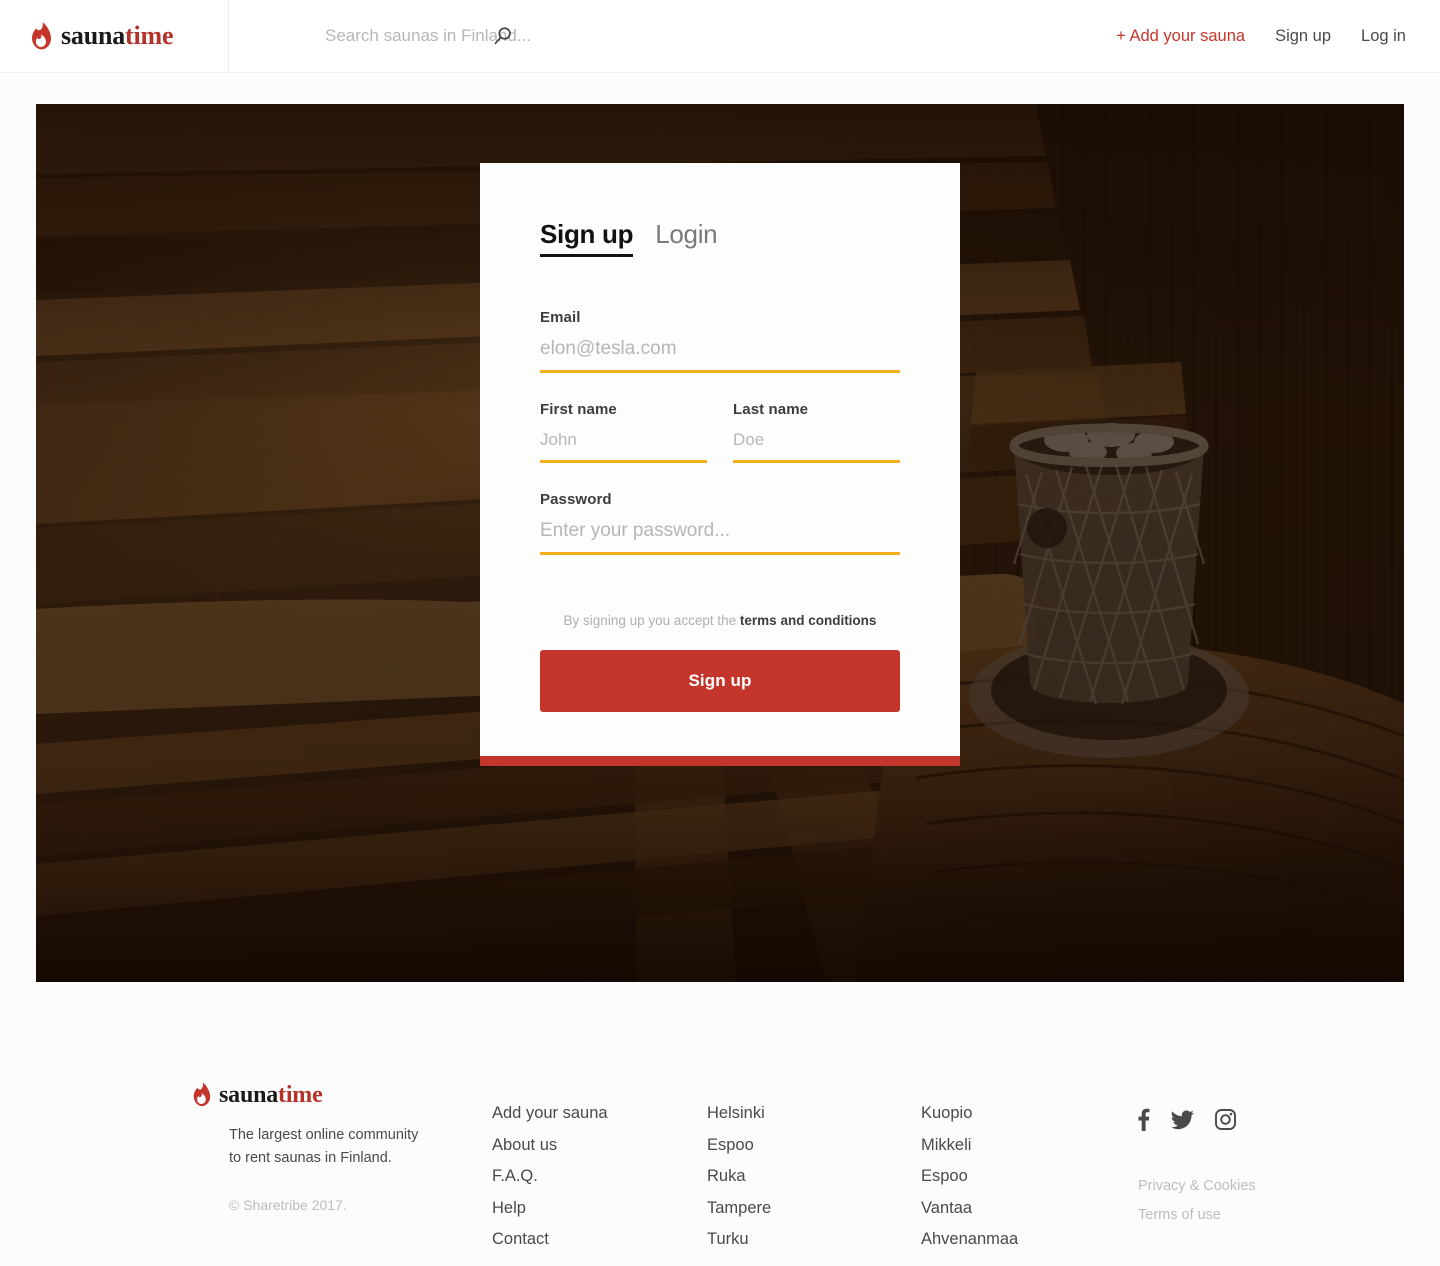 This screenshot has height=1266, width=1440. I want to click on password-field-group: Password, so click(720, 523).